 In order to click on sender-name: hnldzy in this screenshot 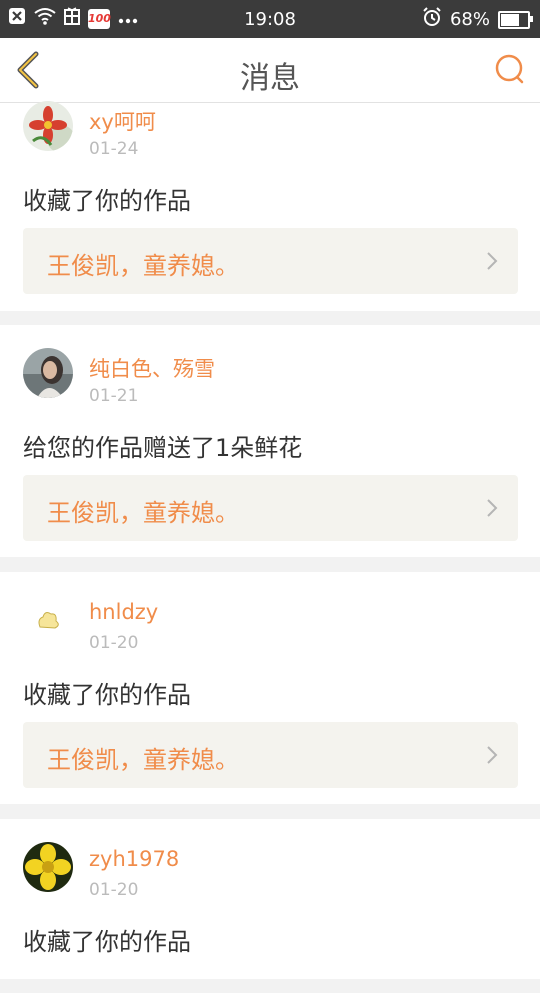, I will do `click(123, 612)`.